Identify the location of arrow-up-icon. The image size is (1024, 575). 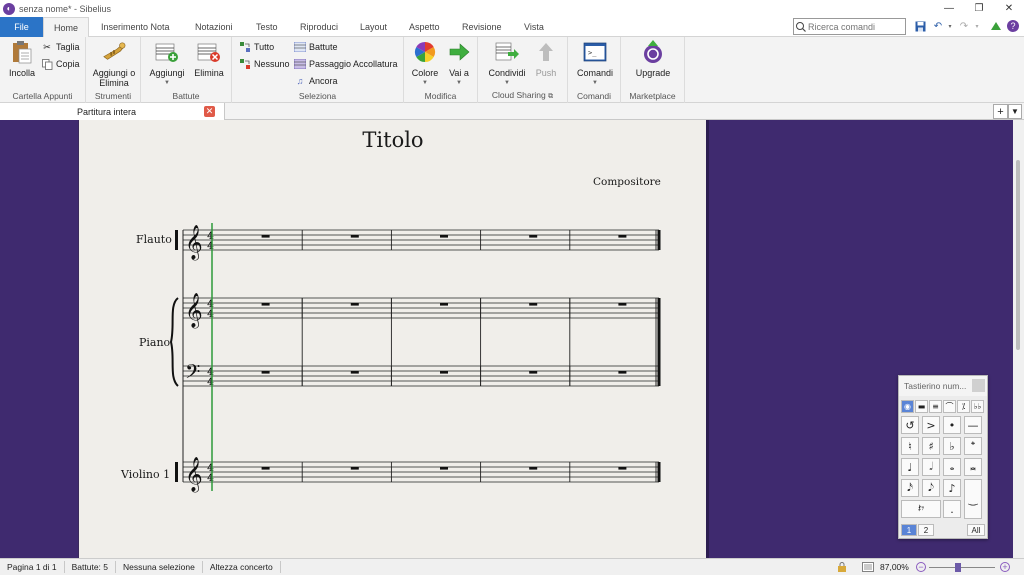
(546, 52).